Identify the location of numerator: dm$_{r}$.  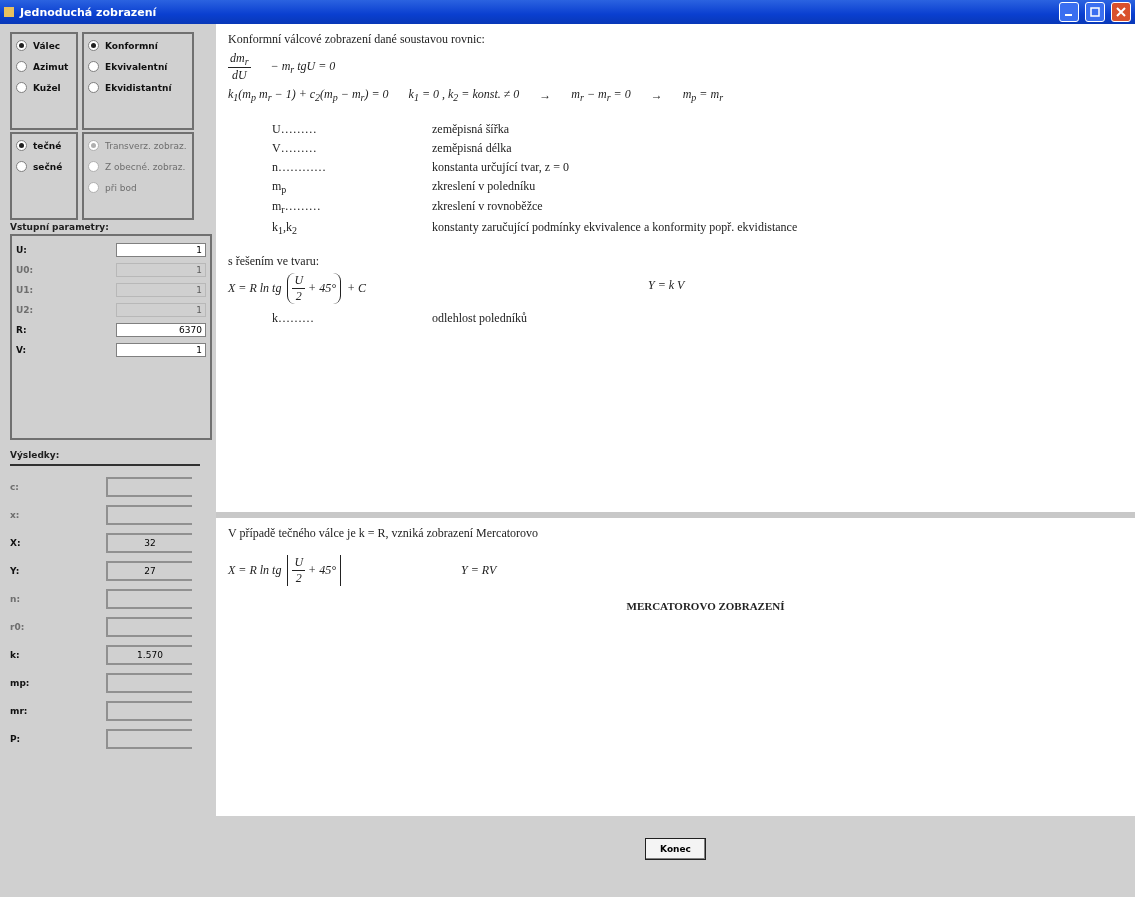
(239, 60).